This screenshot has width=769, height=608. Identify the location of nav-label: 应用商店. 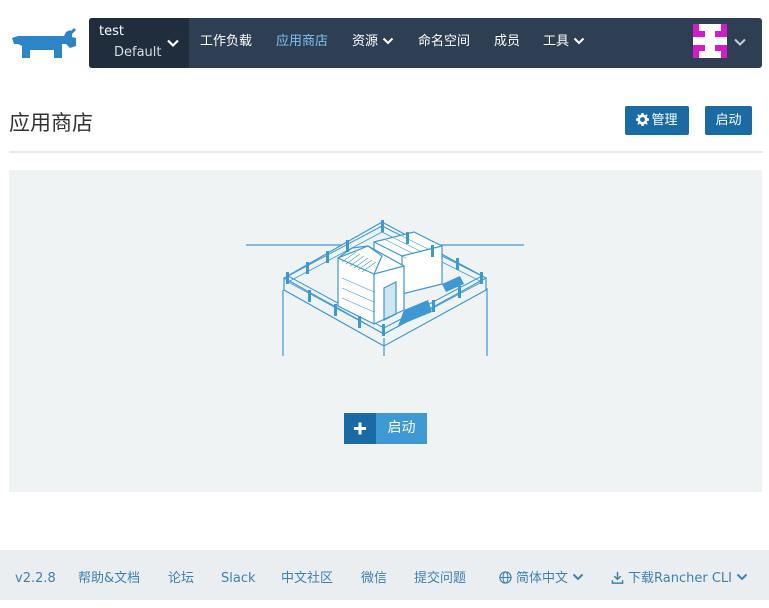
(302, 41).